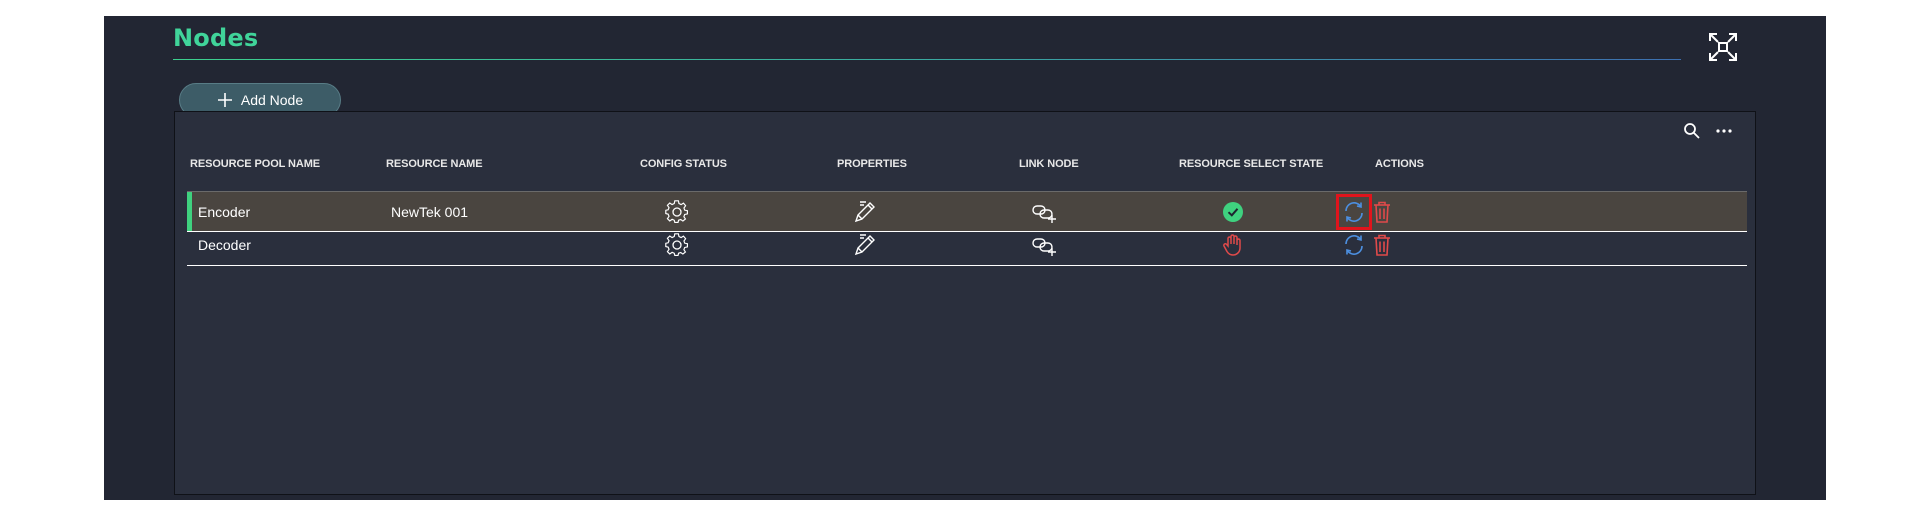 This screenshot has width=1924, height=513. I want to click on hand-icon, so click(1232, 245).